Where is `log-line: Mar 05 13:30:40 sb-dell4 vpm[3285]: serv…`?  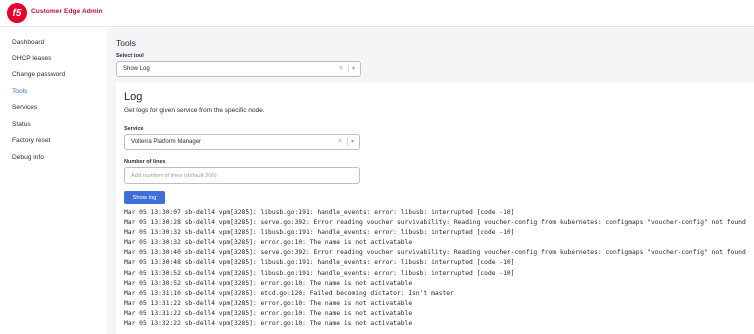 log-line: Mar 05 13:30:40 sb-dell4 vpm[3285]: serv… is located at coordinates (435, 253).